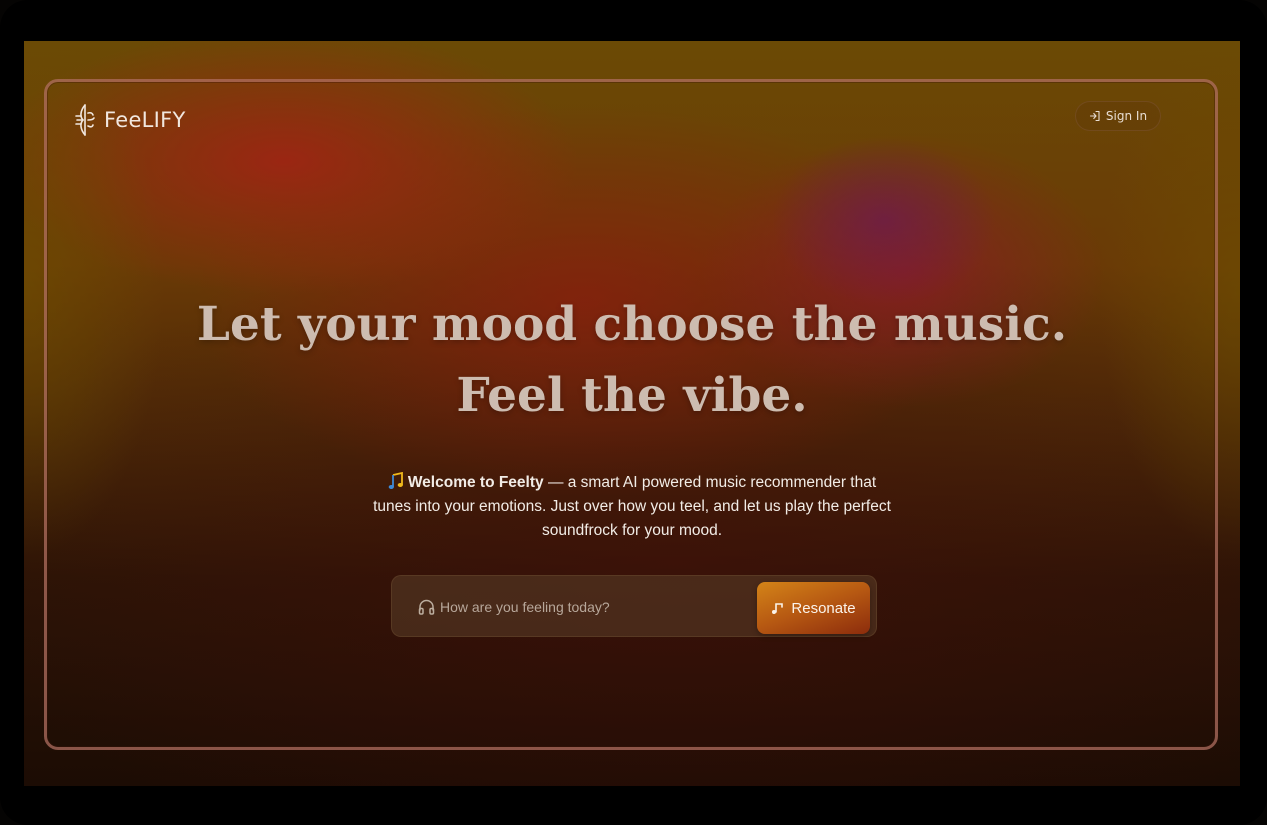 The height and width of the screenshot is (825, 1267). Describe the element at coordinates (475, 482) in the screenshot. I see `intro-bold-text: Welcome to Feelty` at that location.